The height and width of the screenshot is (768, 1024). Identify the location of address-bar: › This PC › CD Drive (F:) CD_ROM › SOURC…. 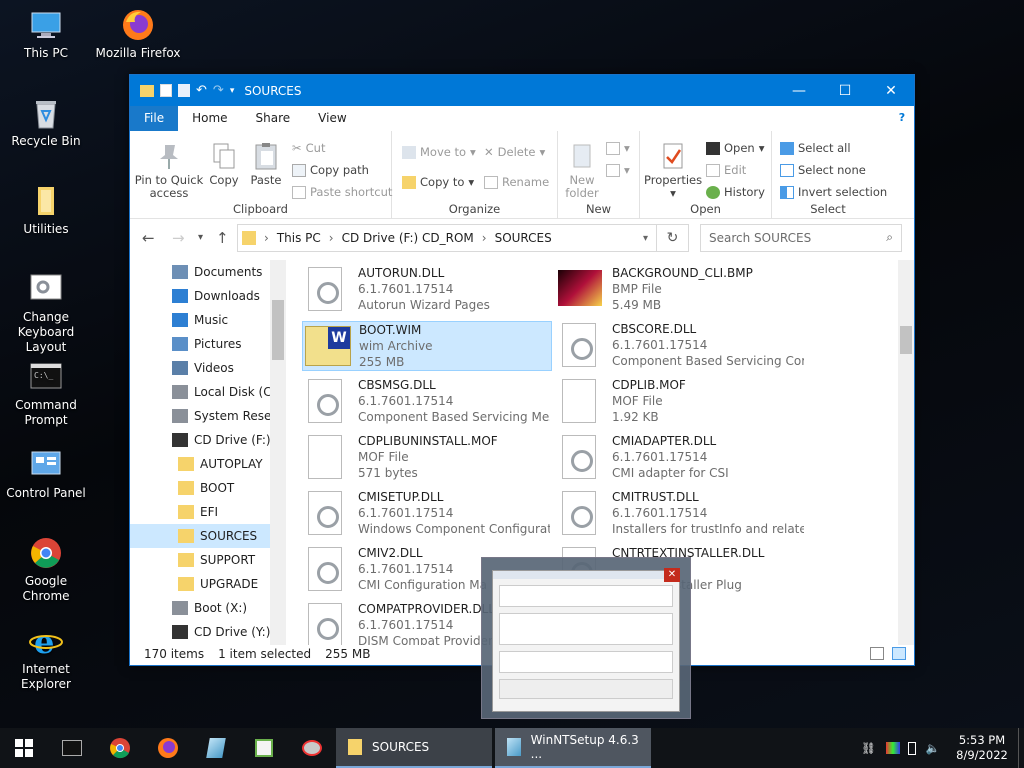
(447, 238).